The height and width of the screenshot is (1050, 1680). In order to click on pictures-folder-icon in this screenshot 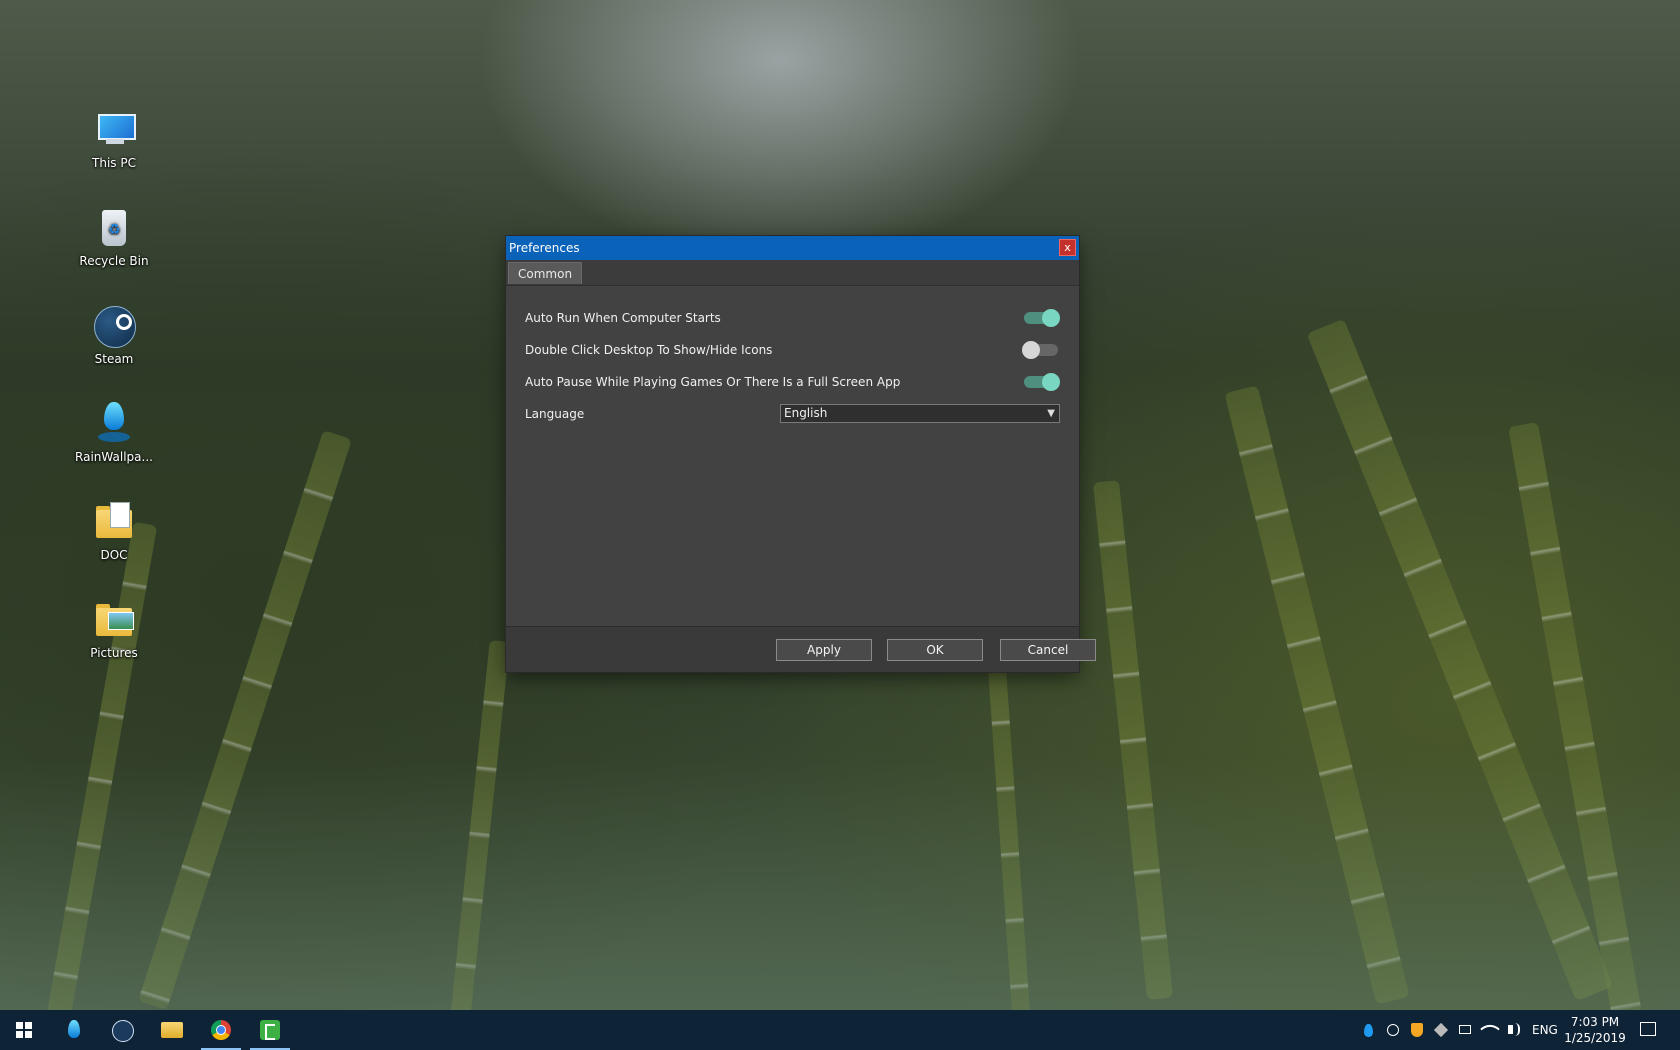, I will do `click(114, 620)`.